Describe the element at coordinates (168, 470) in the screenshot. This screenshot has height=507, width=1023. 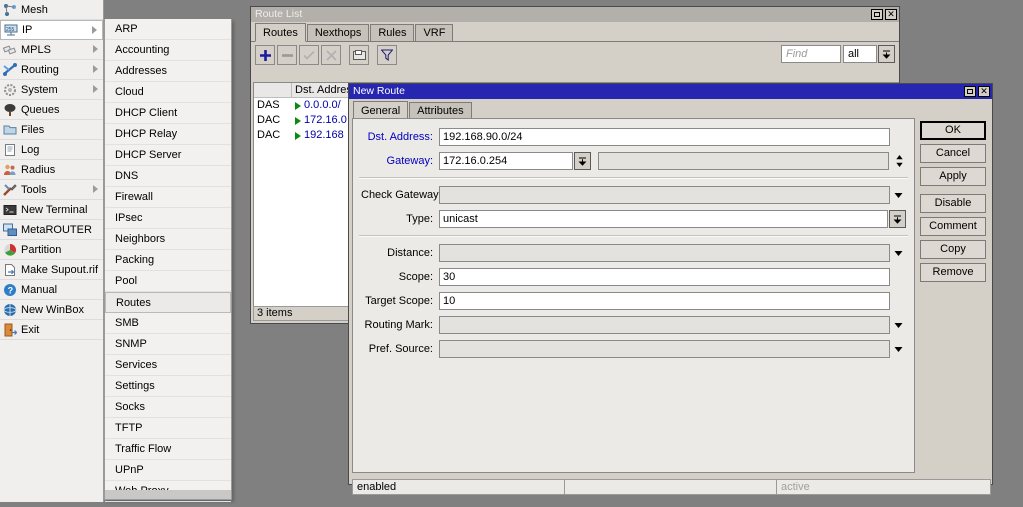
I see `submenu-item-upnp: UPnP` at that location.